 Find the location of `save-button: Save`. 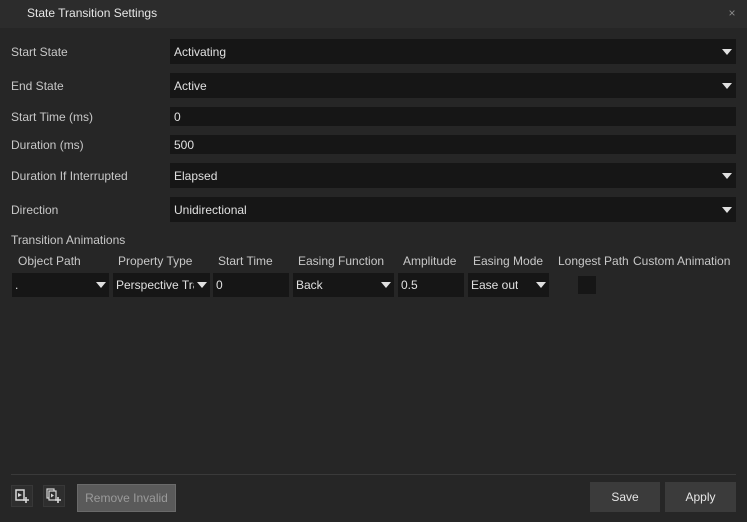

save-button: Save is located at coordinates (625, 497).